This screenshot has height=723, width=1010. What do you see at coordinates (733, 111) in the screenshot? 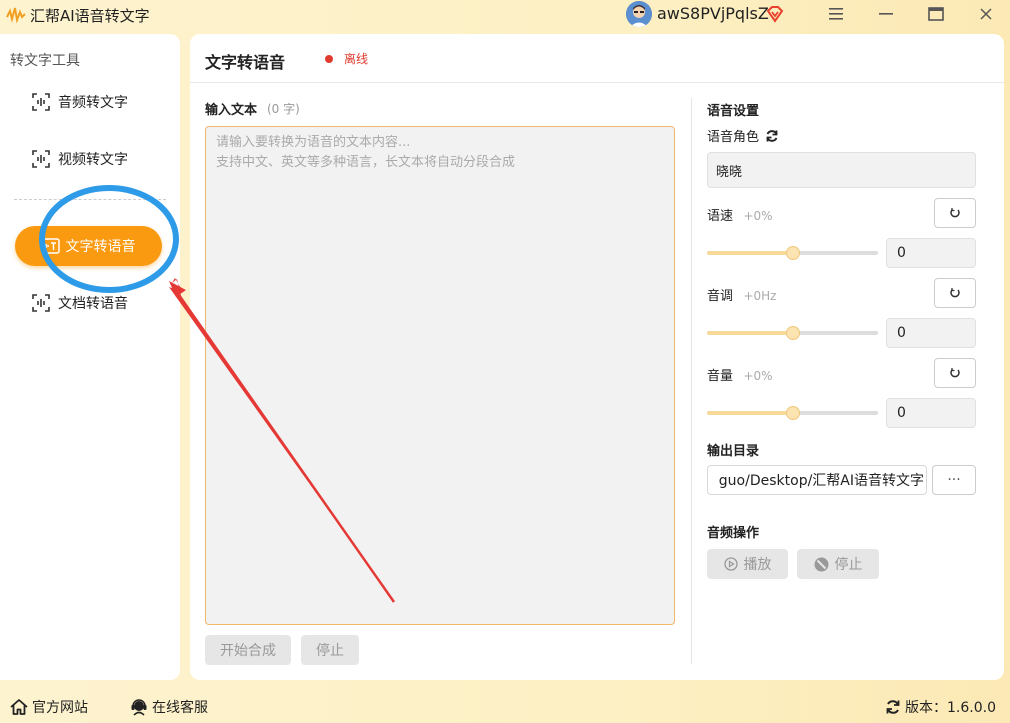
I see `voice-settings-heading: 语音设置` at bounding box center [733, 111].